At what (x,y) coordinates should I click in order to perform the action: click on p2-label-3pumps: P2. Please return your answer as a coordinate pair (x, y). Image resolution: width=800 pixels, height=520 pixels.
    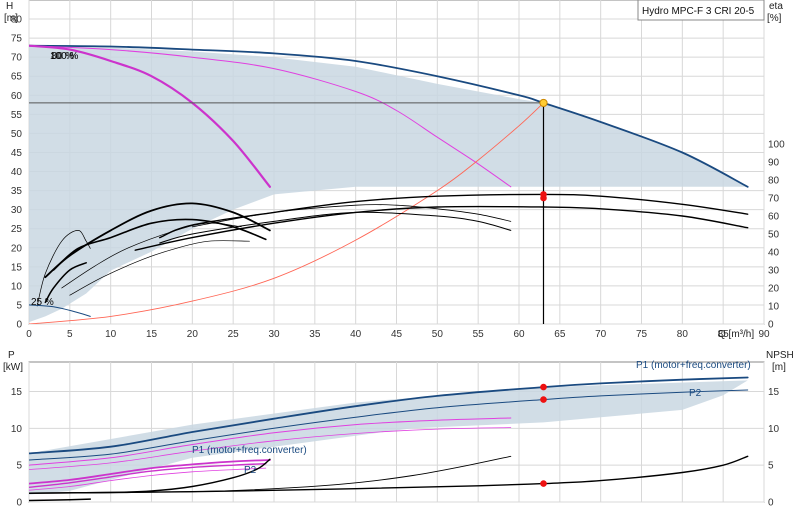
    Looking at the image, I should click on (695, 393).